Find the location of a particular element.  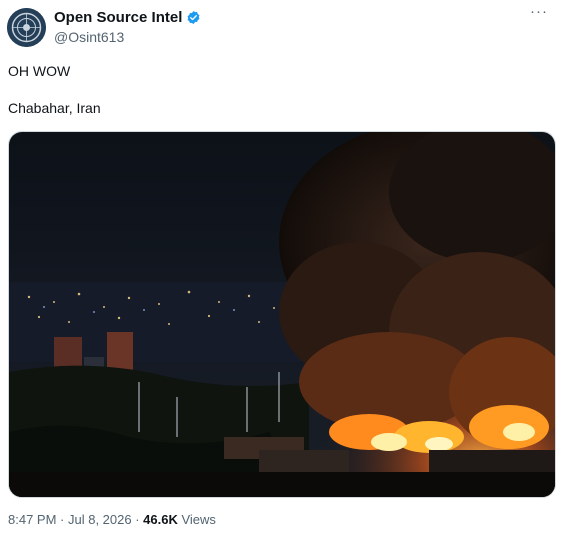

author-display-name: Open Source Intel is located at coordinates (118, 17).